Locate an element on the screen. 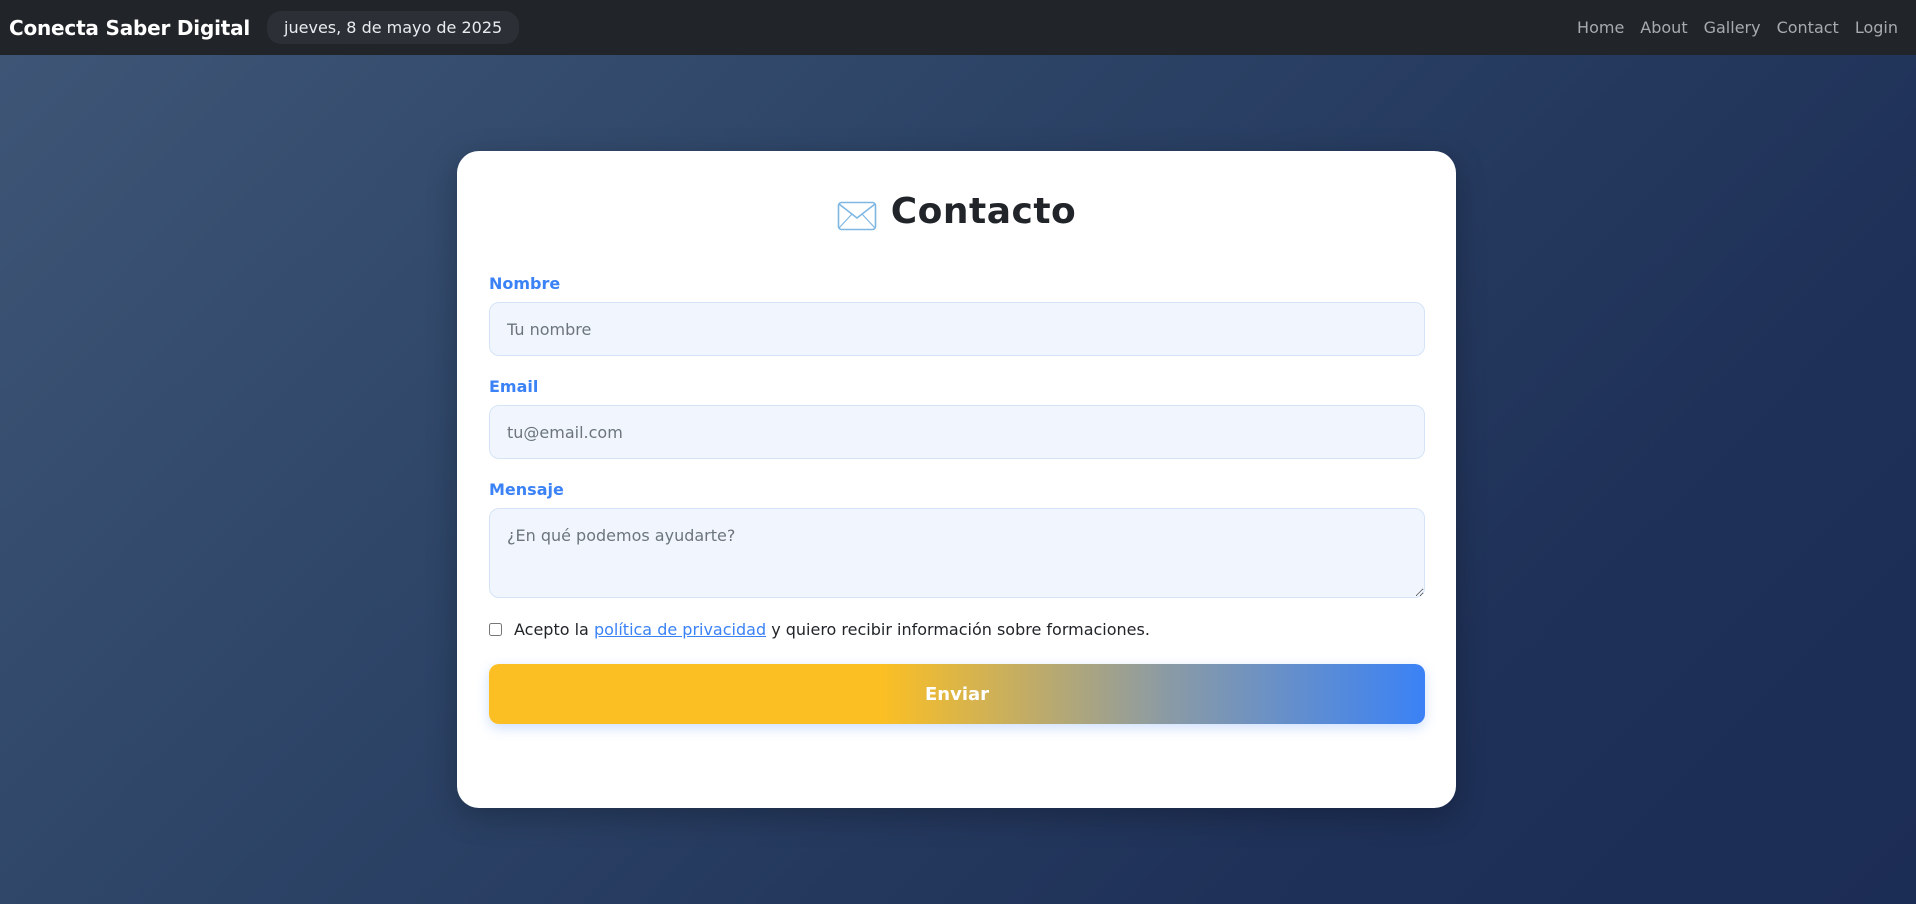 This screenshot has height=904, width=1916. nav-link-gallery: Gallery is located at coordinates (1732, 27).